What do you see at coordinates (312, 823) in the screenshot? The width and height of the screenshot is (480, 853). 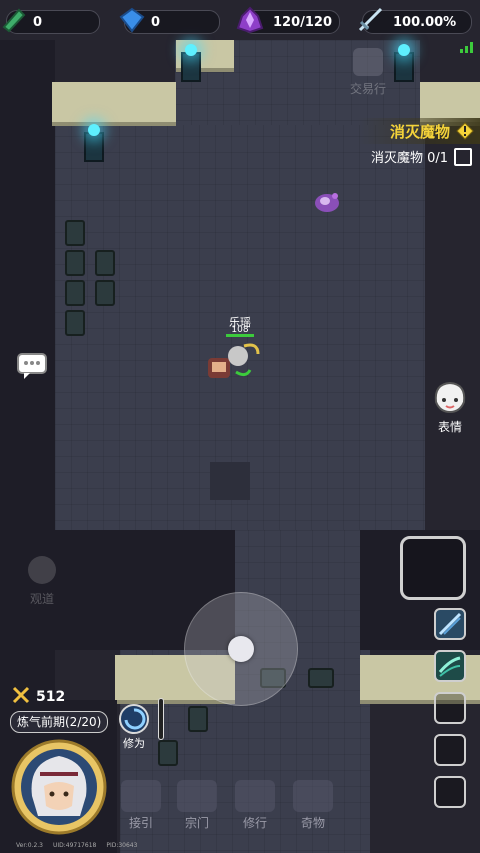 I see `nav-treasure-label: 奇物` at bounding box center [312, 823].